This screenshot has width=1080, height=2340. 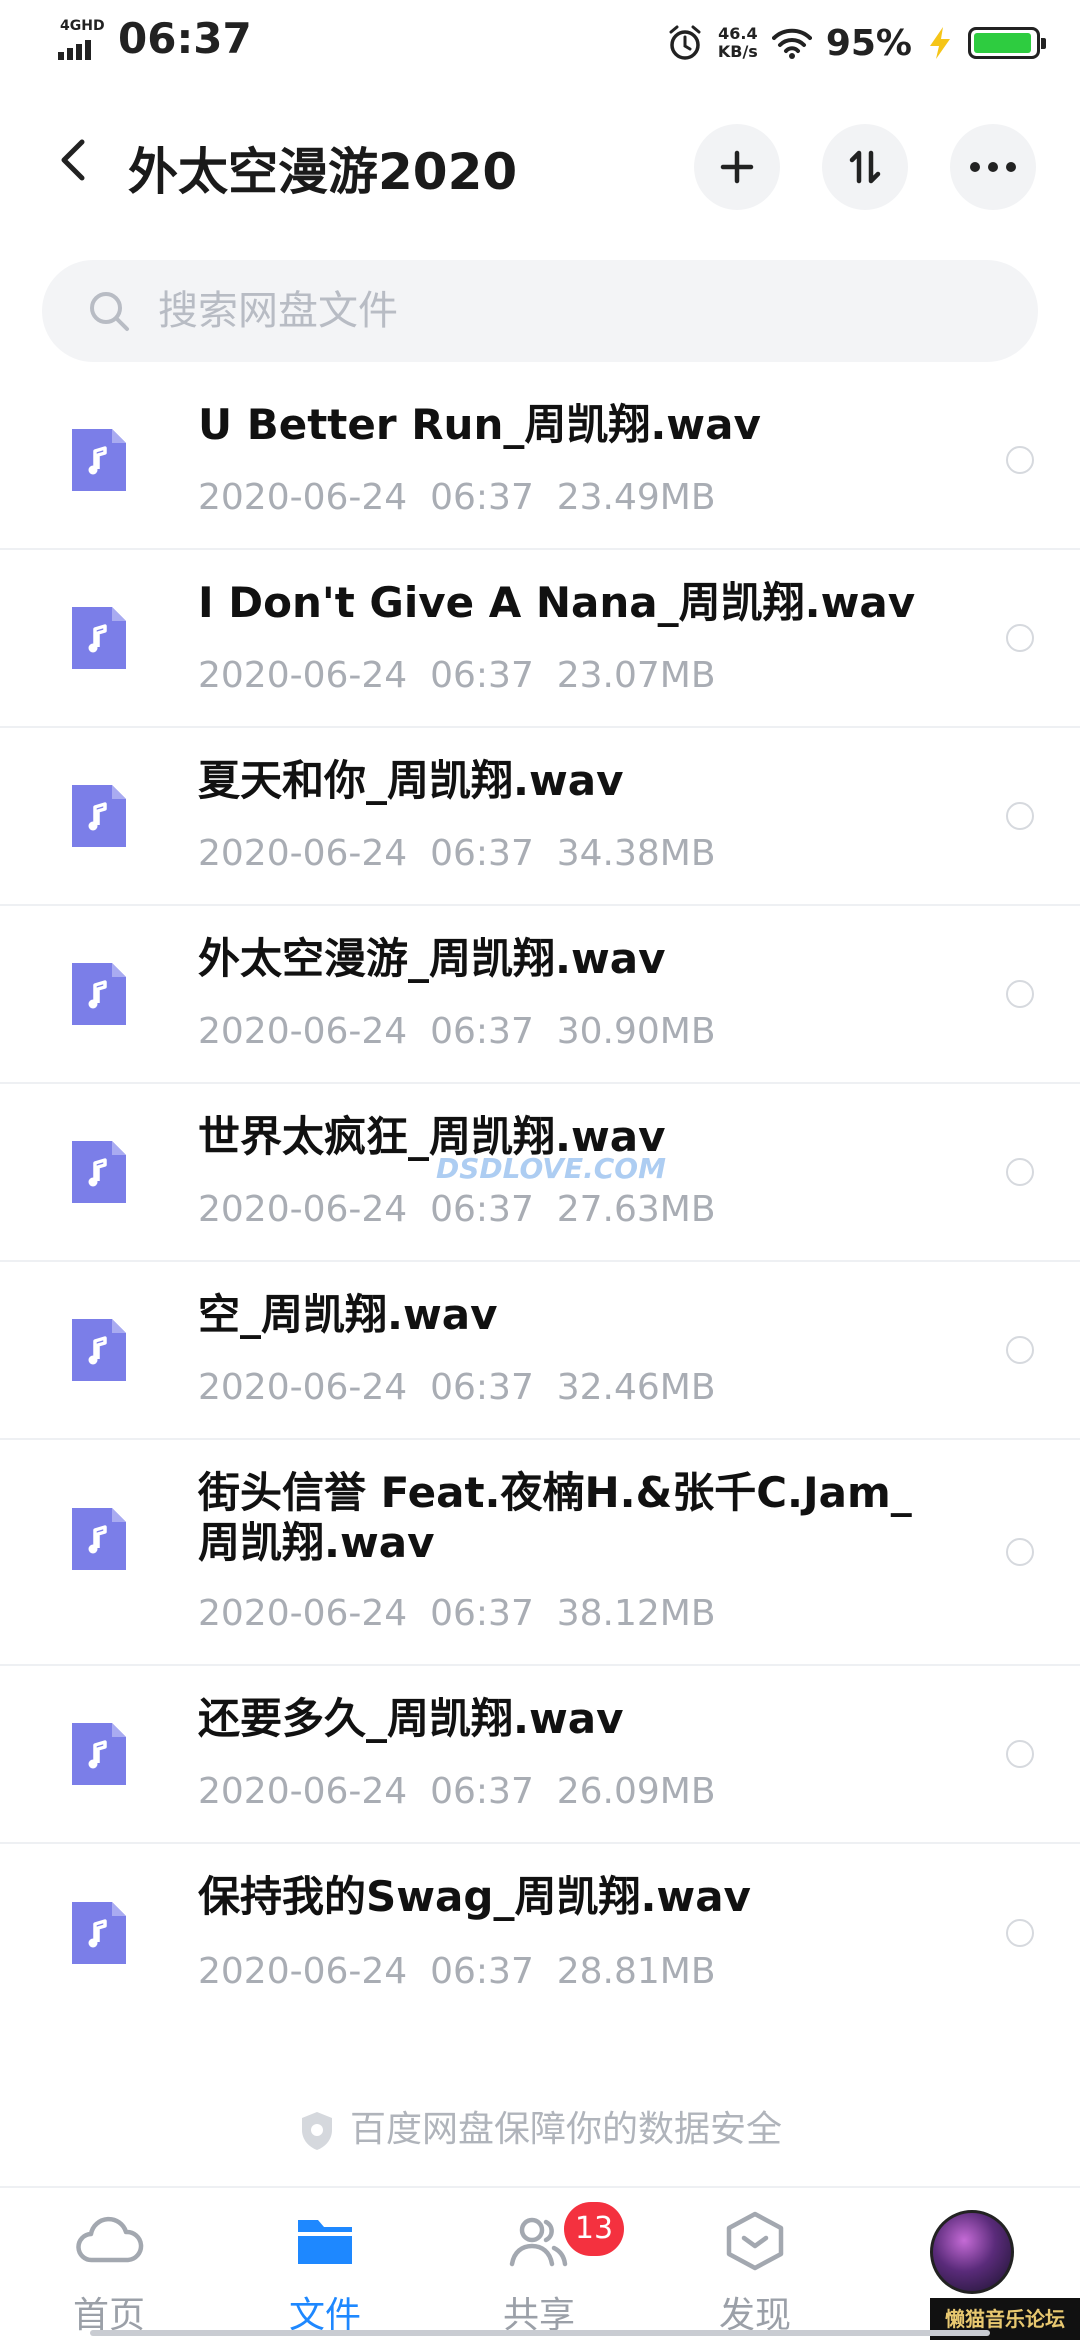 I want to click on more-icon, so click(x=993, y=167).